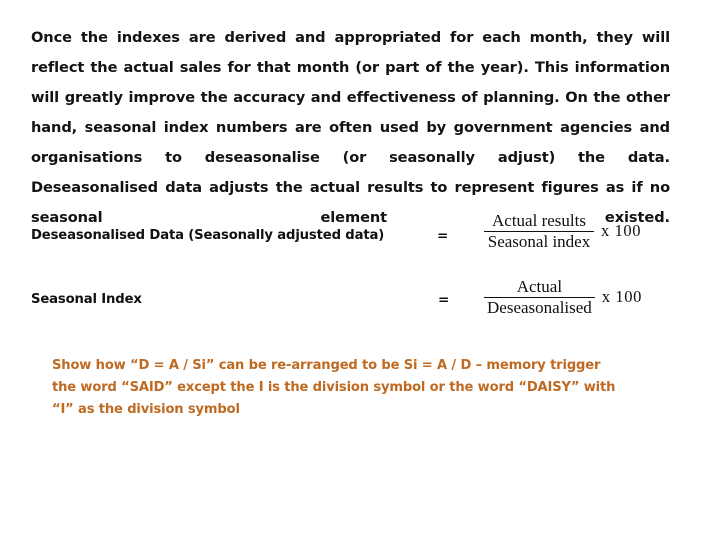  What do you see at coordinates (621, 231) in the screenshot?
I see `multiplier-deseasonalised-data: x 100` at bounding box center [621, 231].